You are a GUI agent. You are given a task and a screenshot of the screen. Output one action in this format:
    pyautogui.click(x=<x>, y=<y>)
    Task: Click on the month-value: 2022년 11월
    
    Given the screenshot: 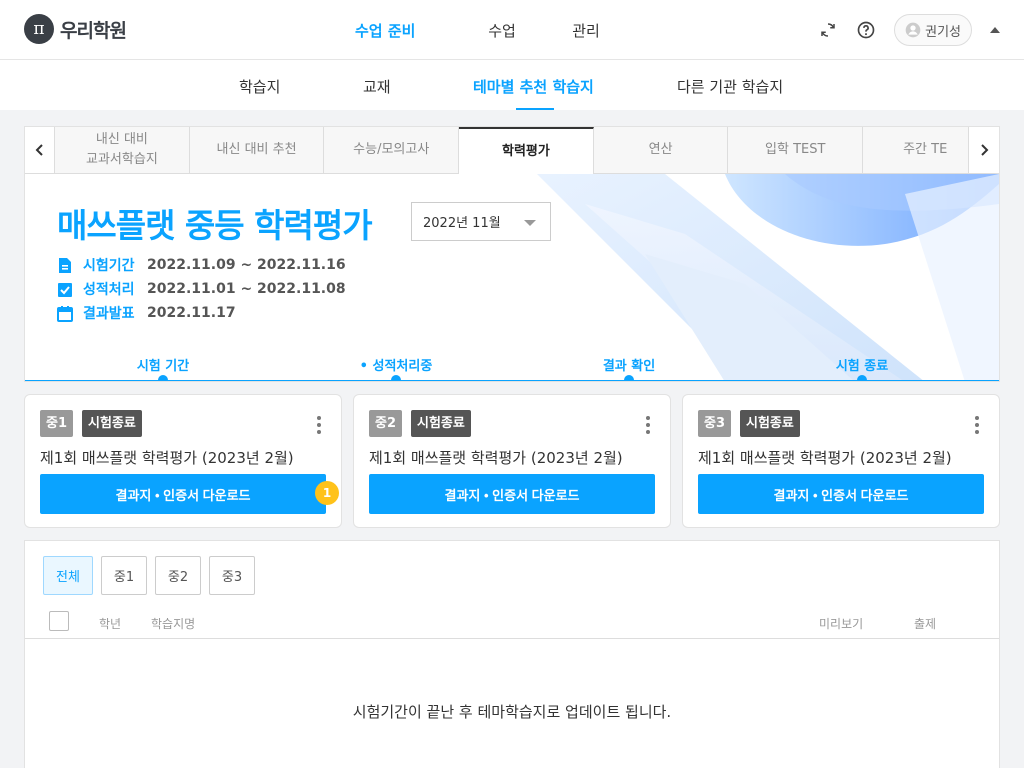 What is the action you would take?
    pyautogui.click(x=462, y=223)
    